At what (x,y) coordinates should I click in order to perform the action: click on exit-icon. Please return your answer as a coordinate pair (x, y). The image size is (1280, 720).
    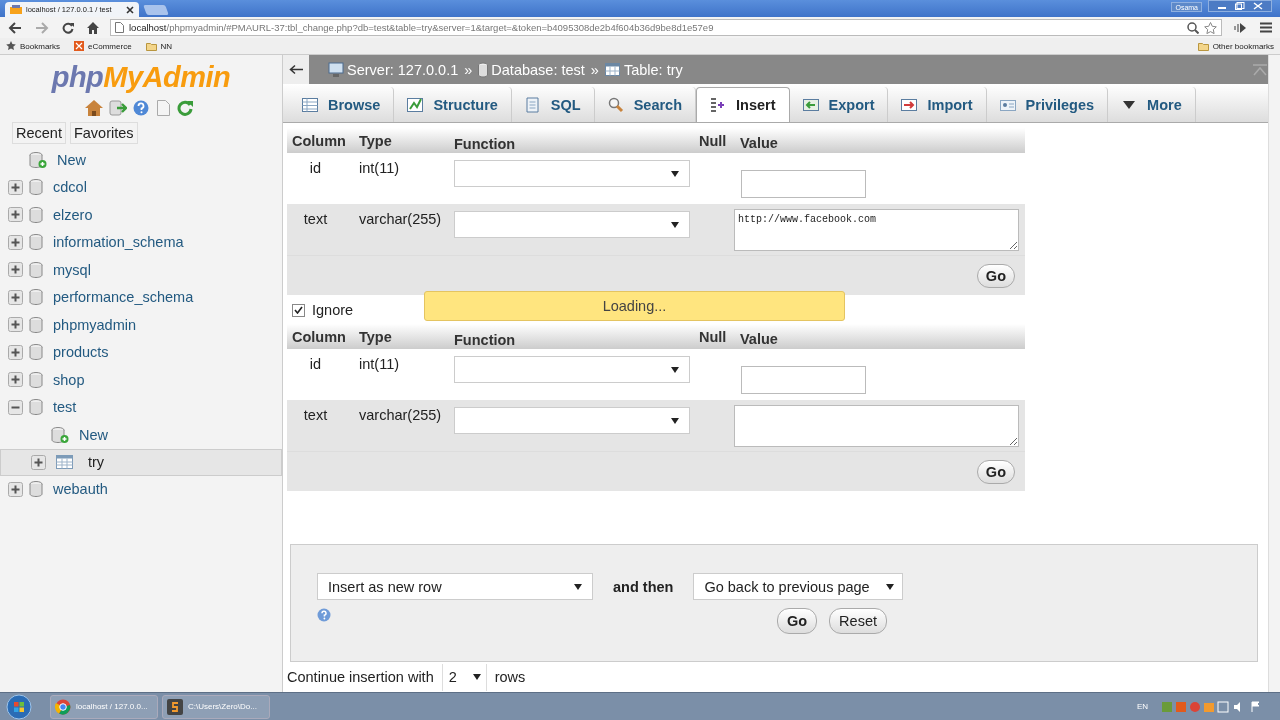
    Looking at the image, I should click on (118, 108).